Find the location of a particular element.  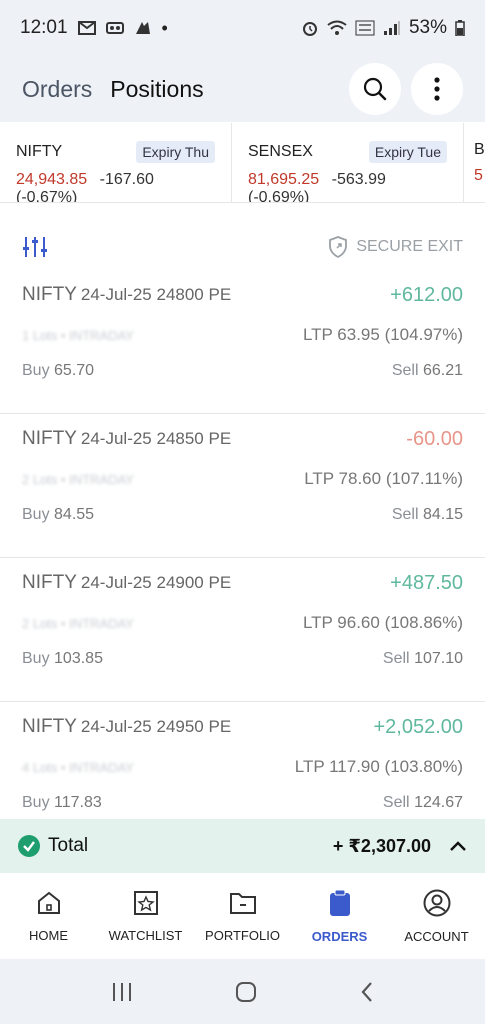

app-icon is located at coordinates (142, 28).